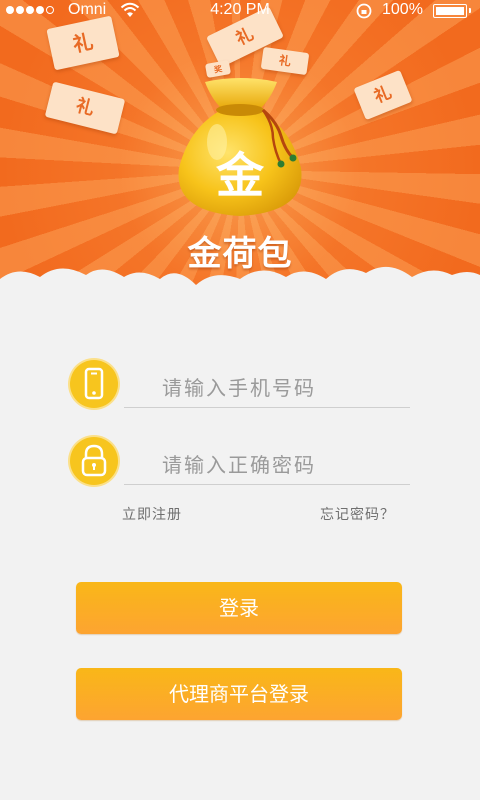  I want to click on register-link: 立即注册, so click(152, 514).